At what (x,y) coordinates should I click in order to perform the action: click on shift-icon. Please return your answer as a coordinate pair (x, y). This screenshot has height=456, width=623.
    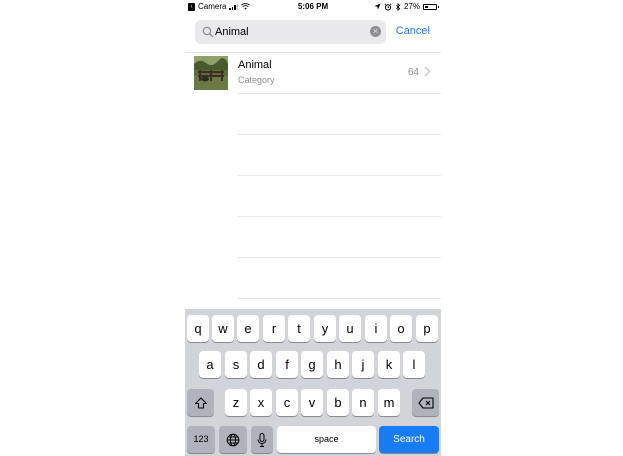
    Looking at the image, I should click on (200, 402).